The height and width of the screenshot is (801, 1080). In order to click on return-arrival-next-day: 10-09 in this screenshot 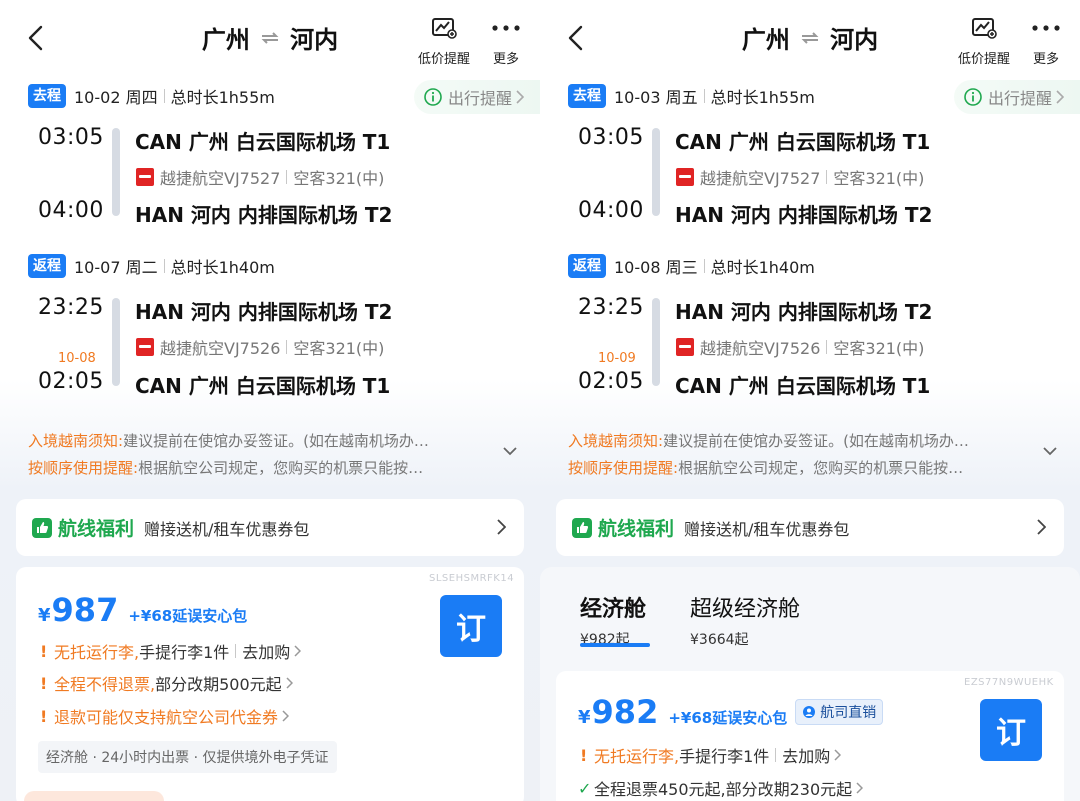, I will do `click(617, 358)`.